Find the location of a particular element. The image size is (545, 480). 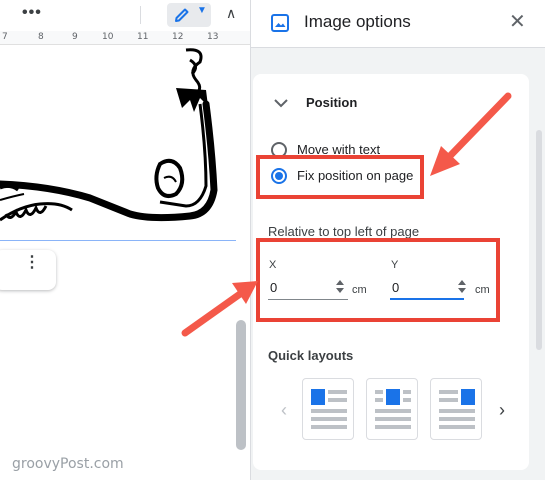

watermark: groovyPost.com is located at coordinates (68, 464).